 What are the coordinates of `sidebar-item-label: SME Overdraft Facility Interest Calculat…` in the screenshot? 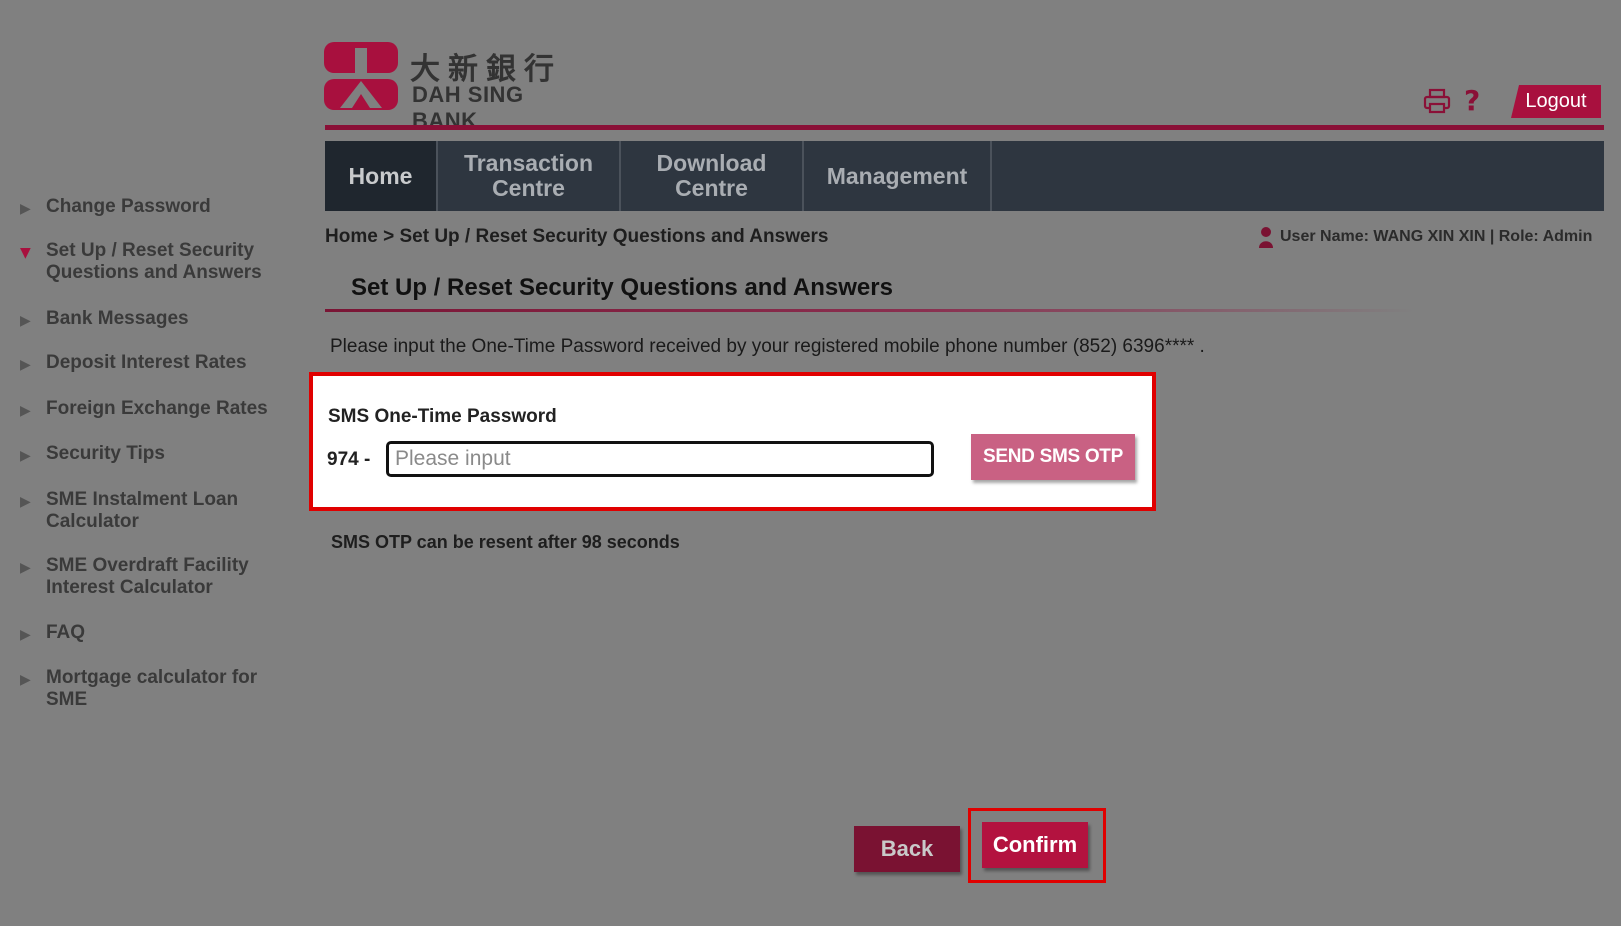 It's located at (147, 576).